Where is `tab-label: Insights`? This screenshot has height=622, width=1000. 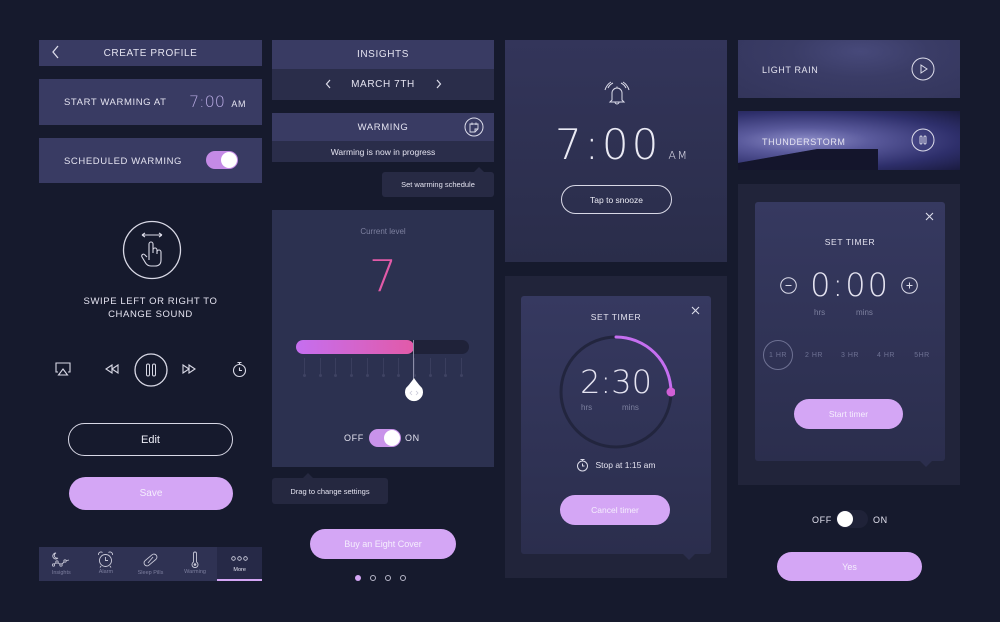 tab-label: Insights is located at coordinates (61, 573).